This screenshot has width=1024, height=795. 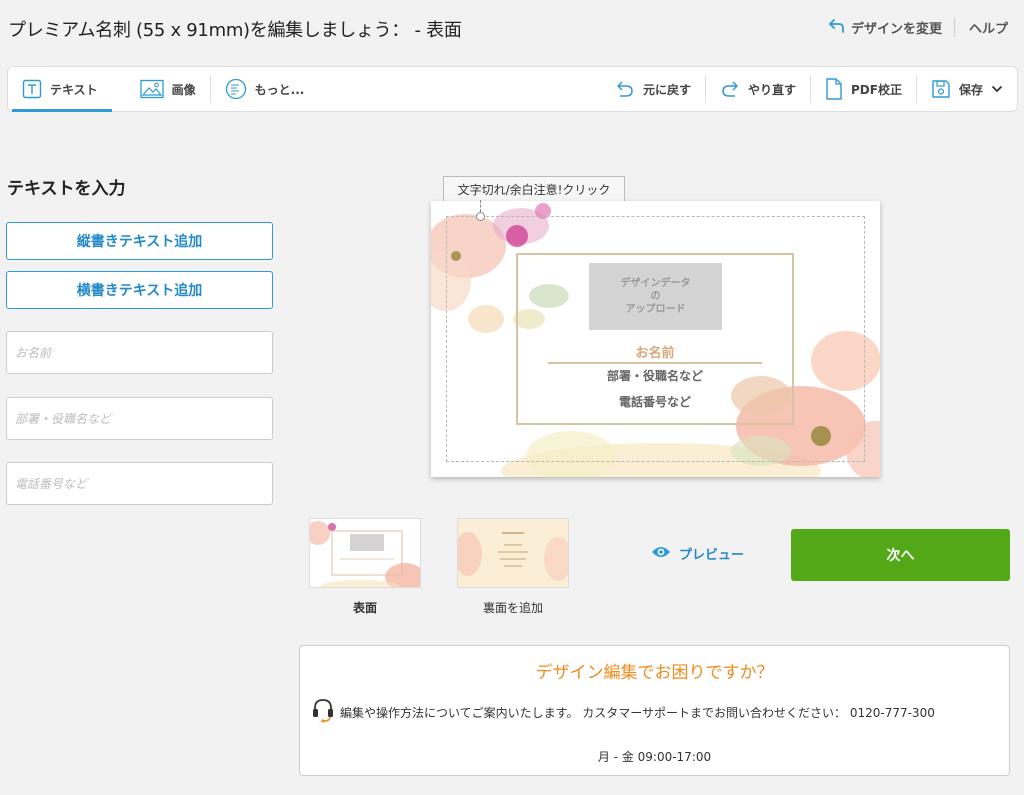 I want to click on undo-icon, so click(x=625, y=89).